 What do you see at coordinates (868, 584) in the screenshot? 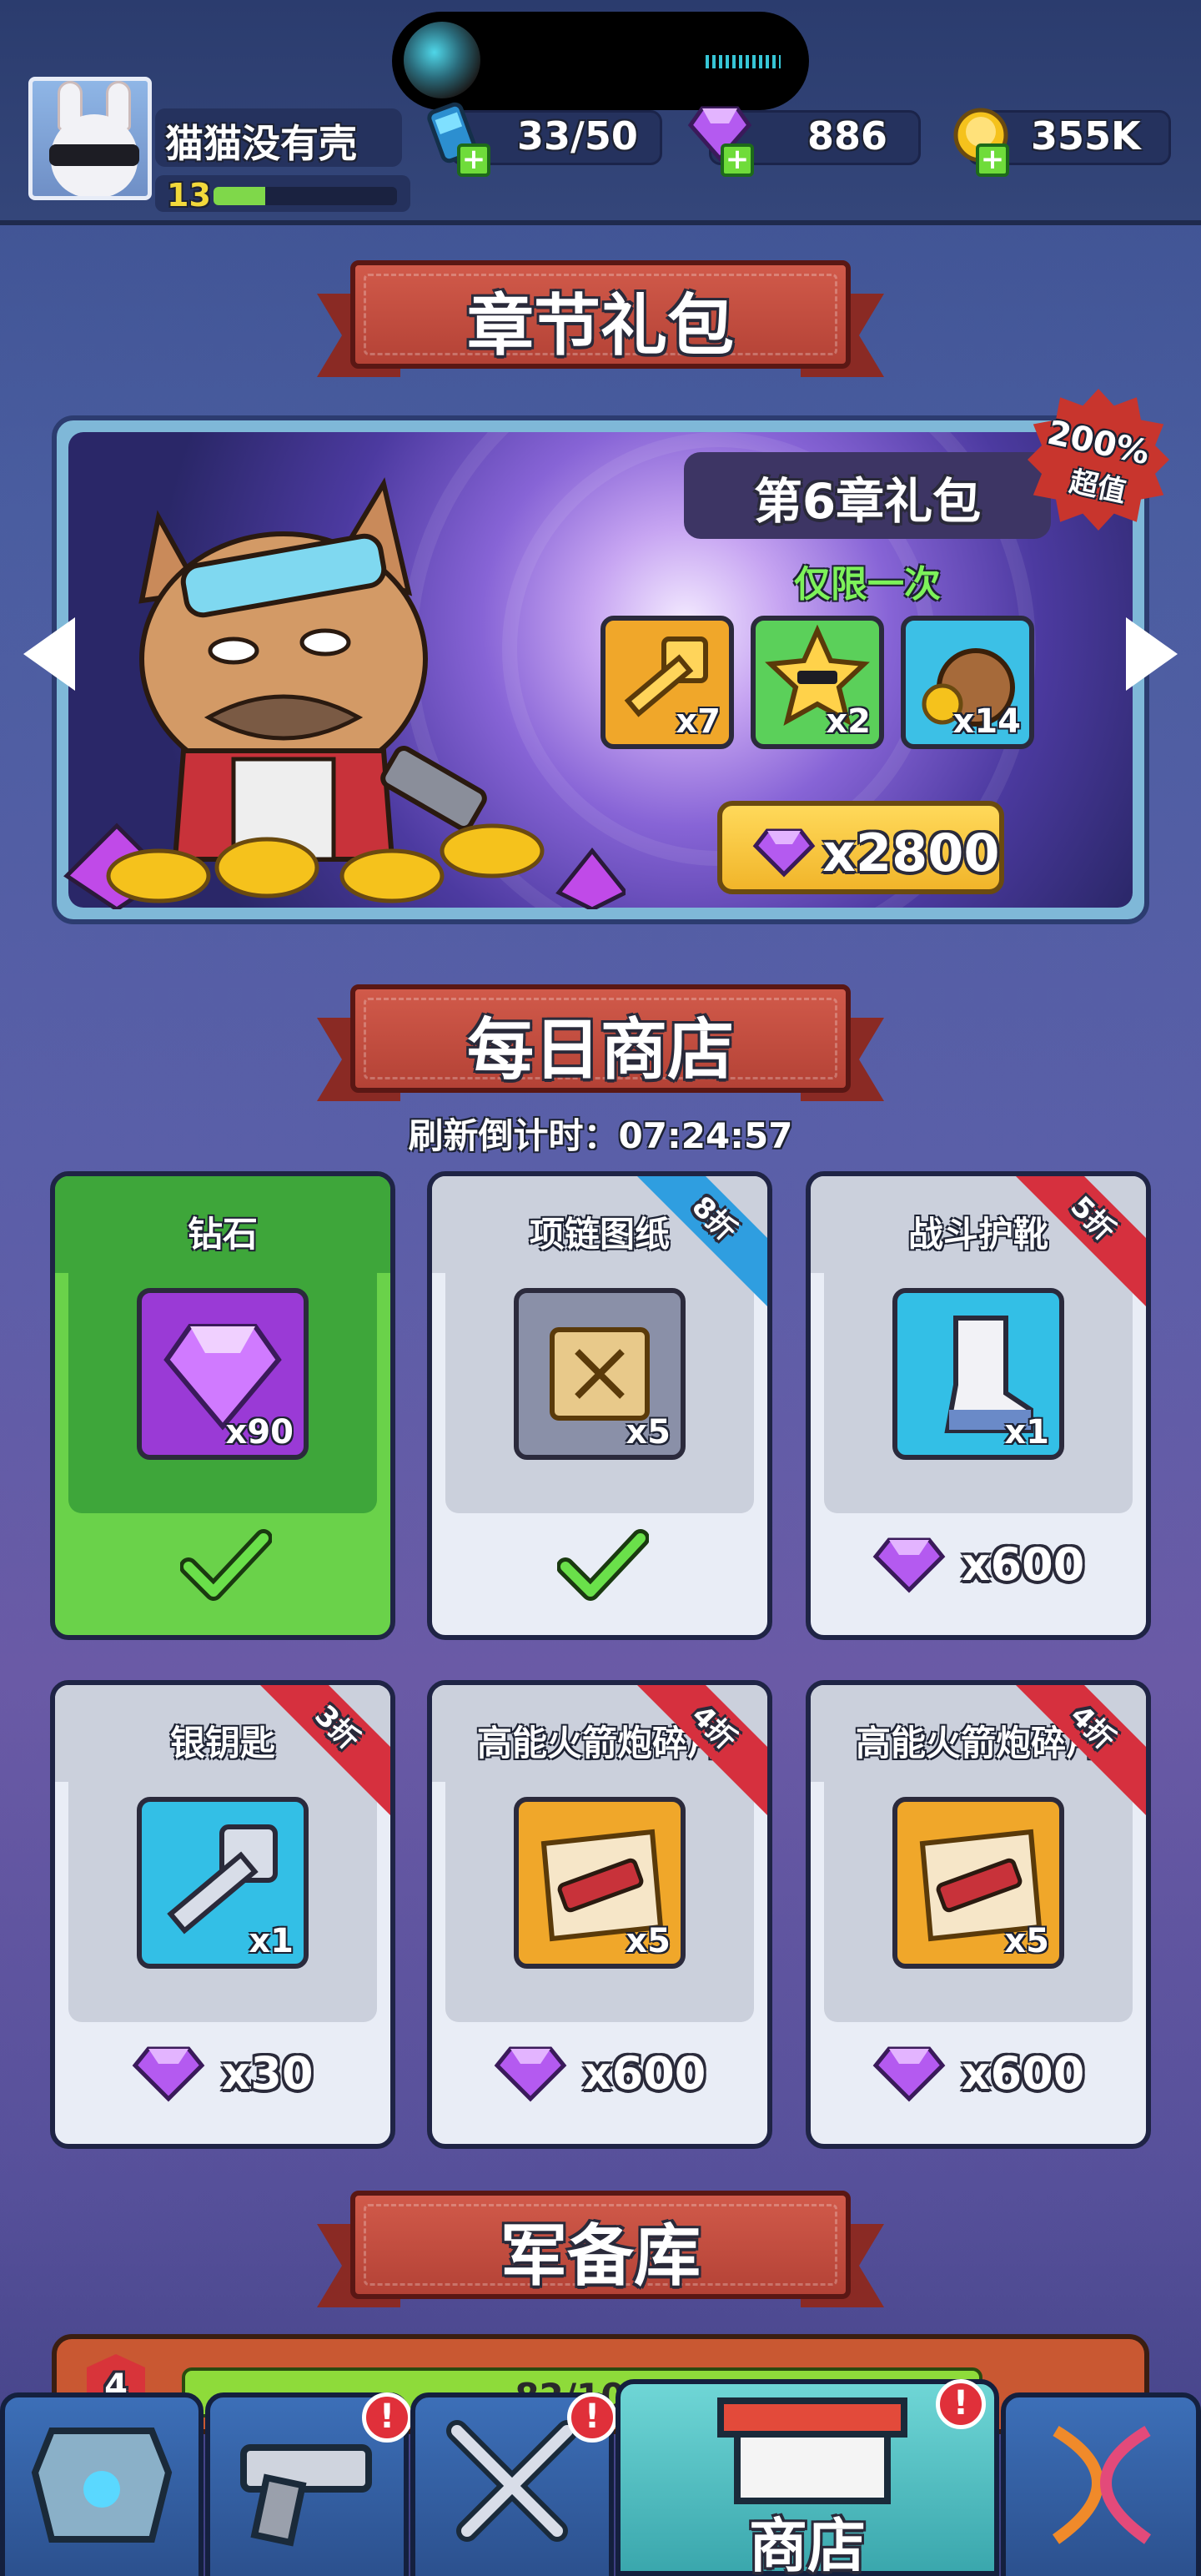
I see `pack-limit-label: 仅限一次` at bounding box center [868, 584].